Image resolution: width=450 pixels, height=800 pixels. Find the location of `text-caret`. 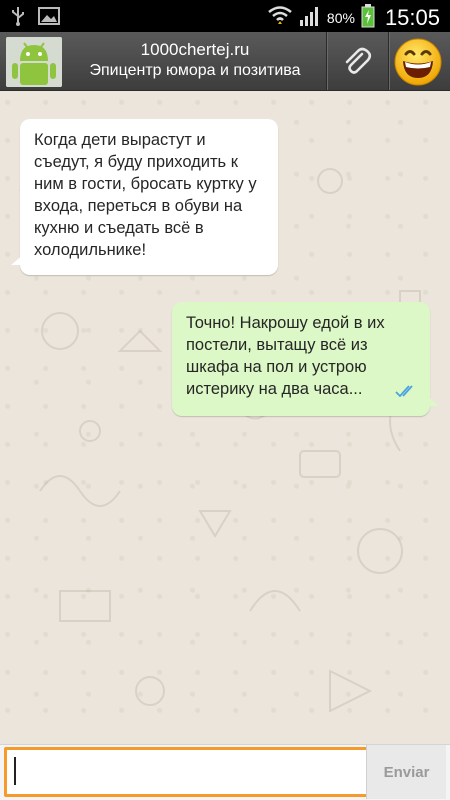

text-caret is located at coordinates (15, 771).